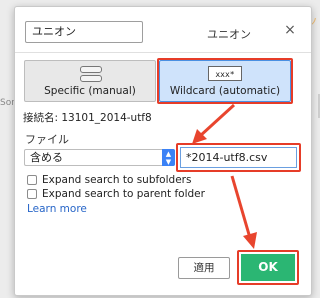 The width and height of the screenshot is (320, 298). I want to click on include-select-value: 含める, so click(46, 157).